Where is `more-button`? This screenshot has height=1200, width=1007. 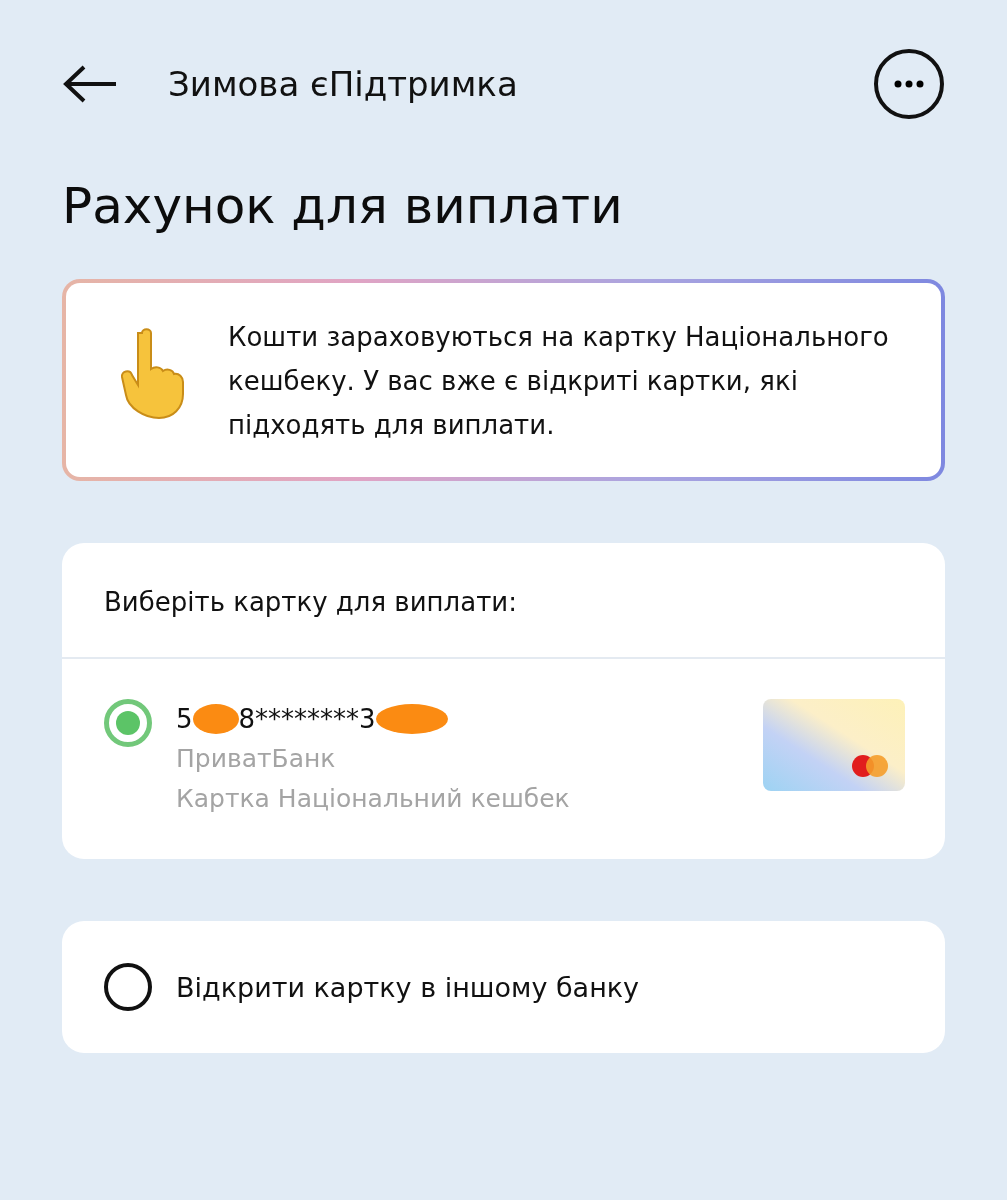 more-button is located at coordinates (909, 84).